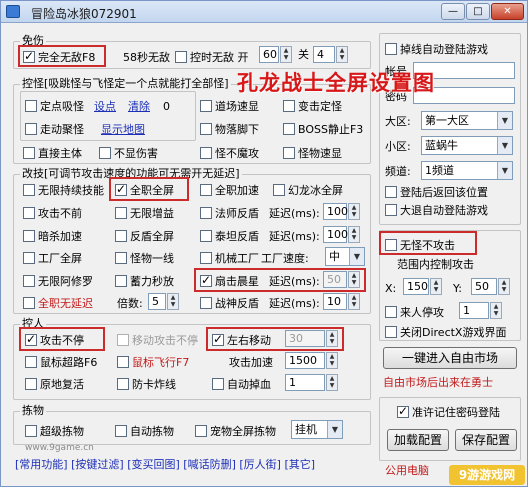 Image resolution: width=528 pixels, height=487 pixels. Describe the element at coordinates (467, 145) in the screenshot. I see `subregion-select: 蓝蜗牛 ▼` at that location.